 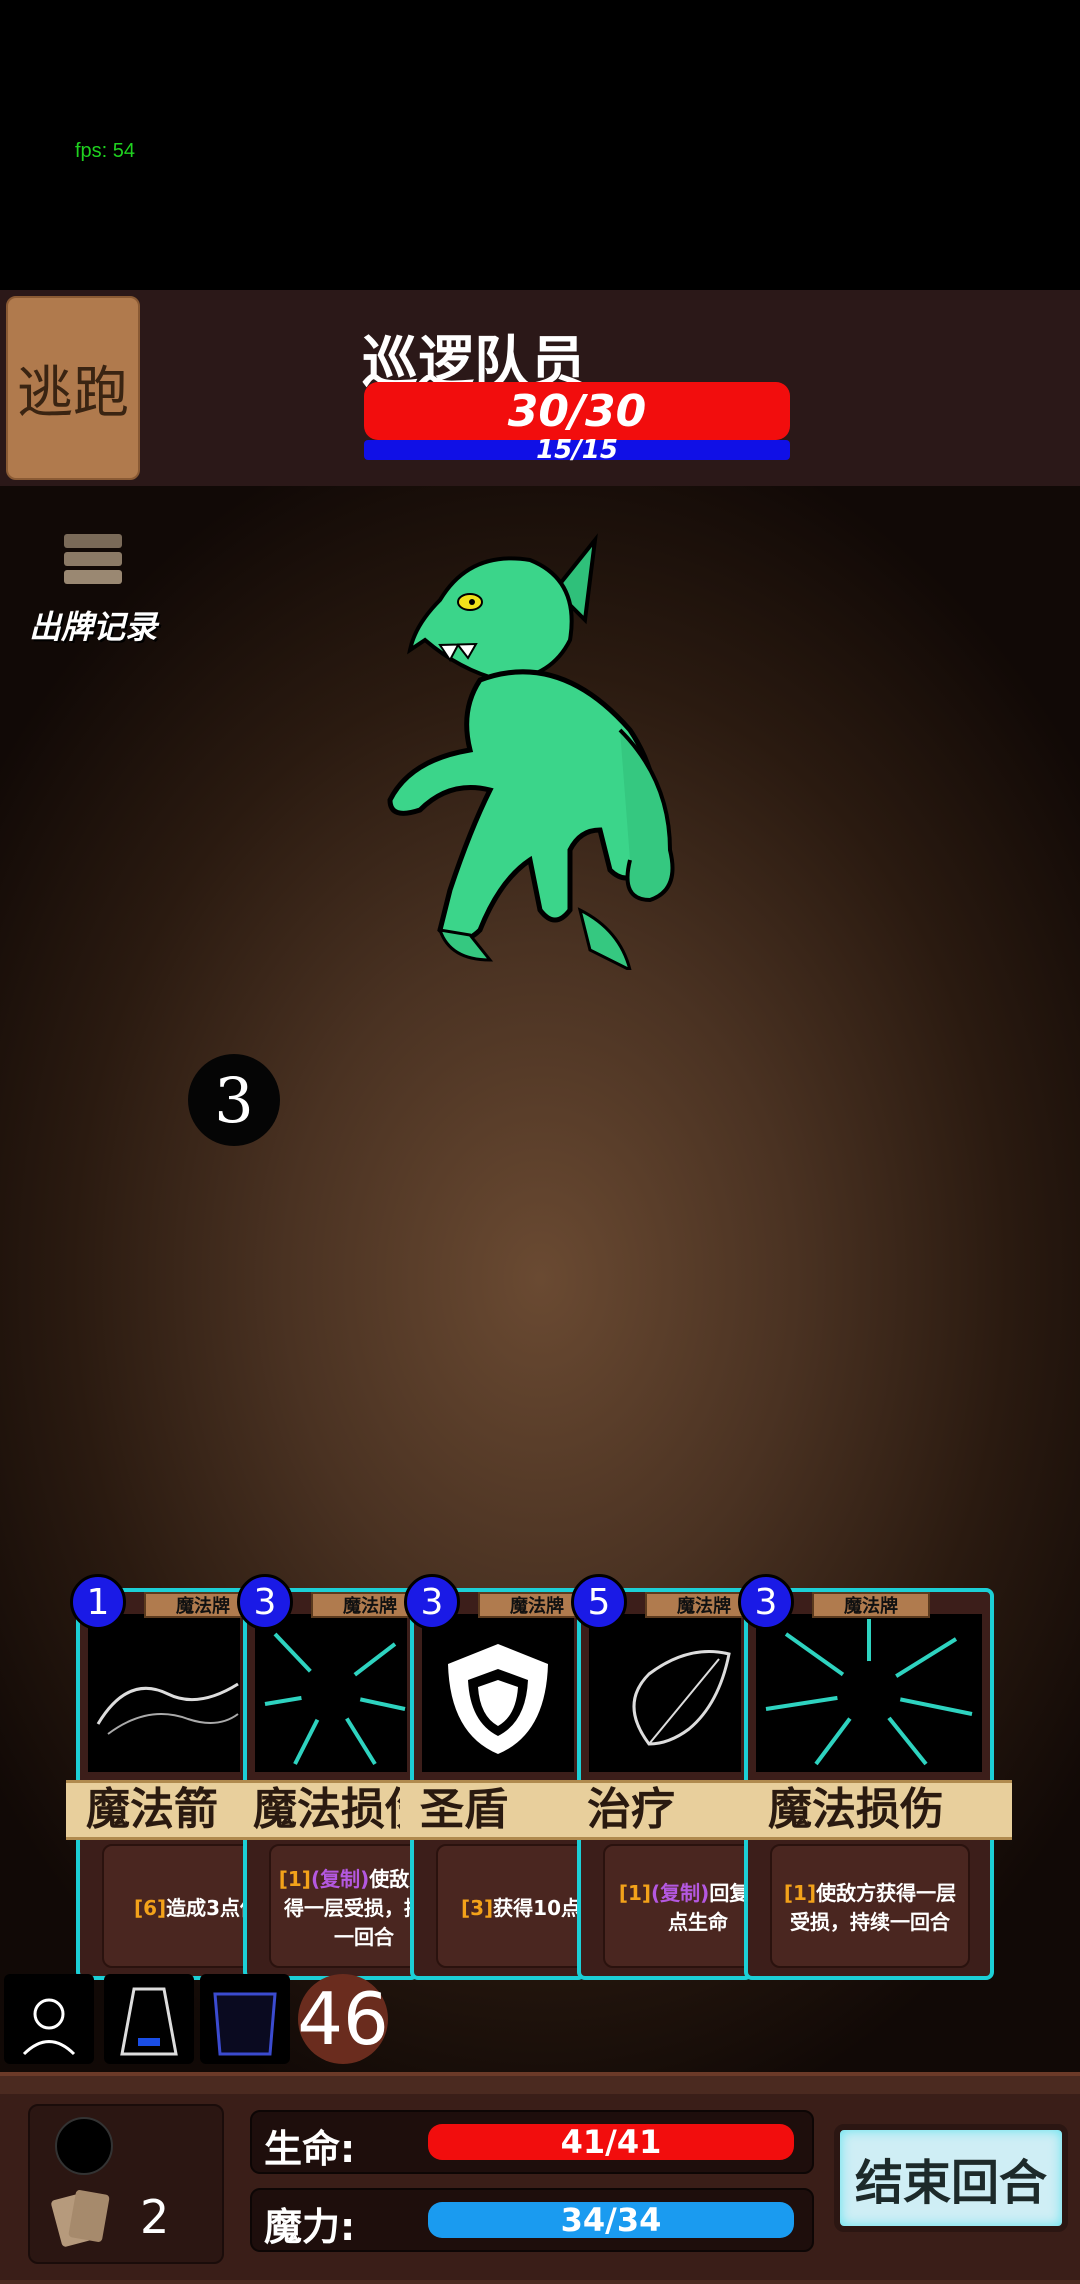 I want to click on fps-counter: fps: 54, so click(x=105, y=151).